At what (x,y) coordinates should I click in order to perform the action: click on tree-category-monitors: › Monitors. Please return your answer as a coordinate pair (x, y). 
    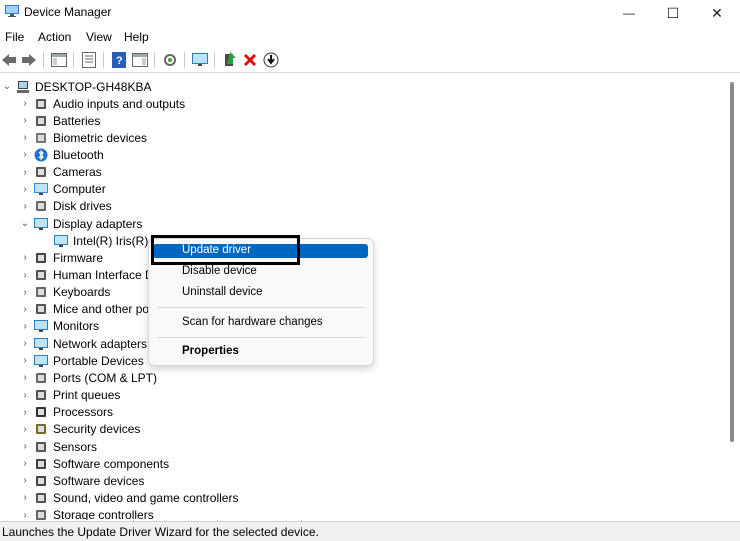
    Looking at the image, I should click on (58, 326).